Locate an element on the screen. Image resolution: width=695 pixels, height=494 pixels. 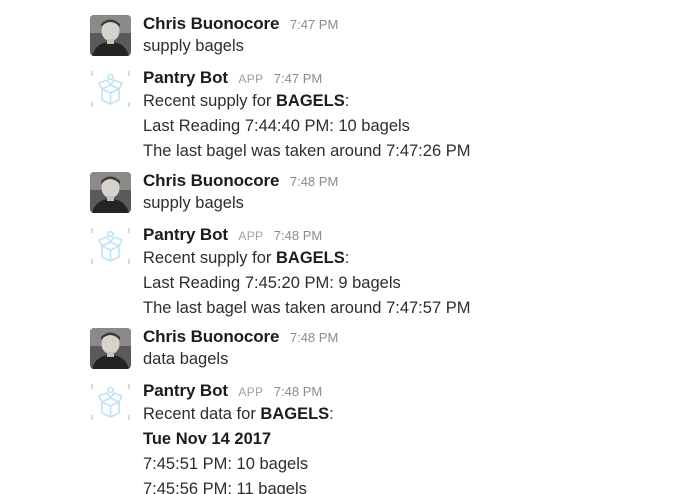
message-line: Last Reading 7:45:20 PM: 9 bagels is located at coordinates (272, 283).